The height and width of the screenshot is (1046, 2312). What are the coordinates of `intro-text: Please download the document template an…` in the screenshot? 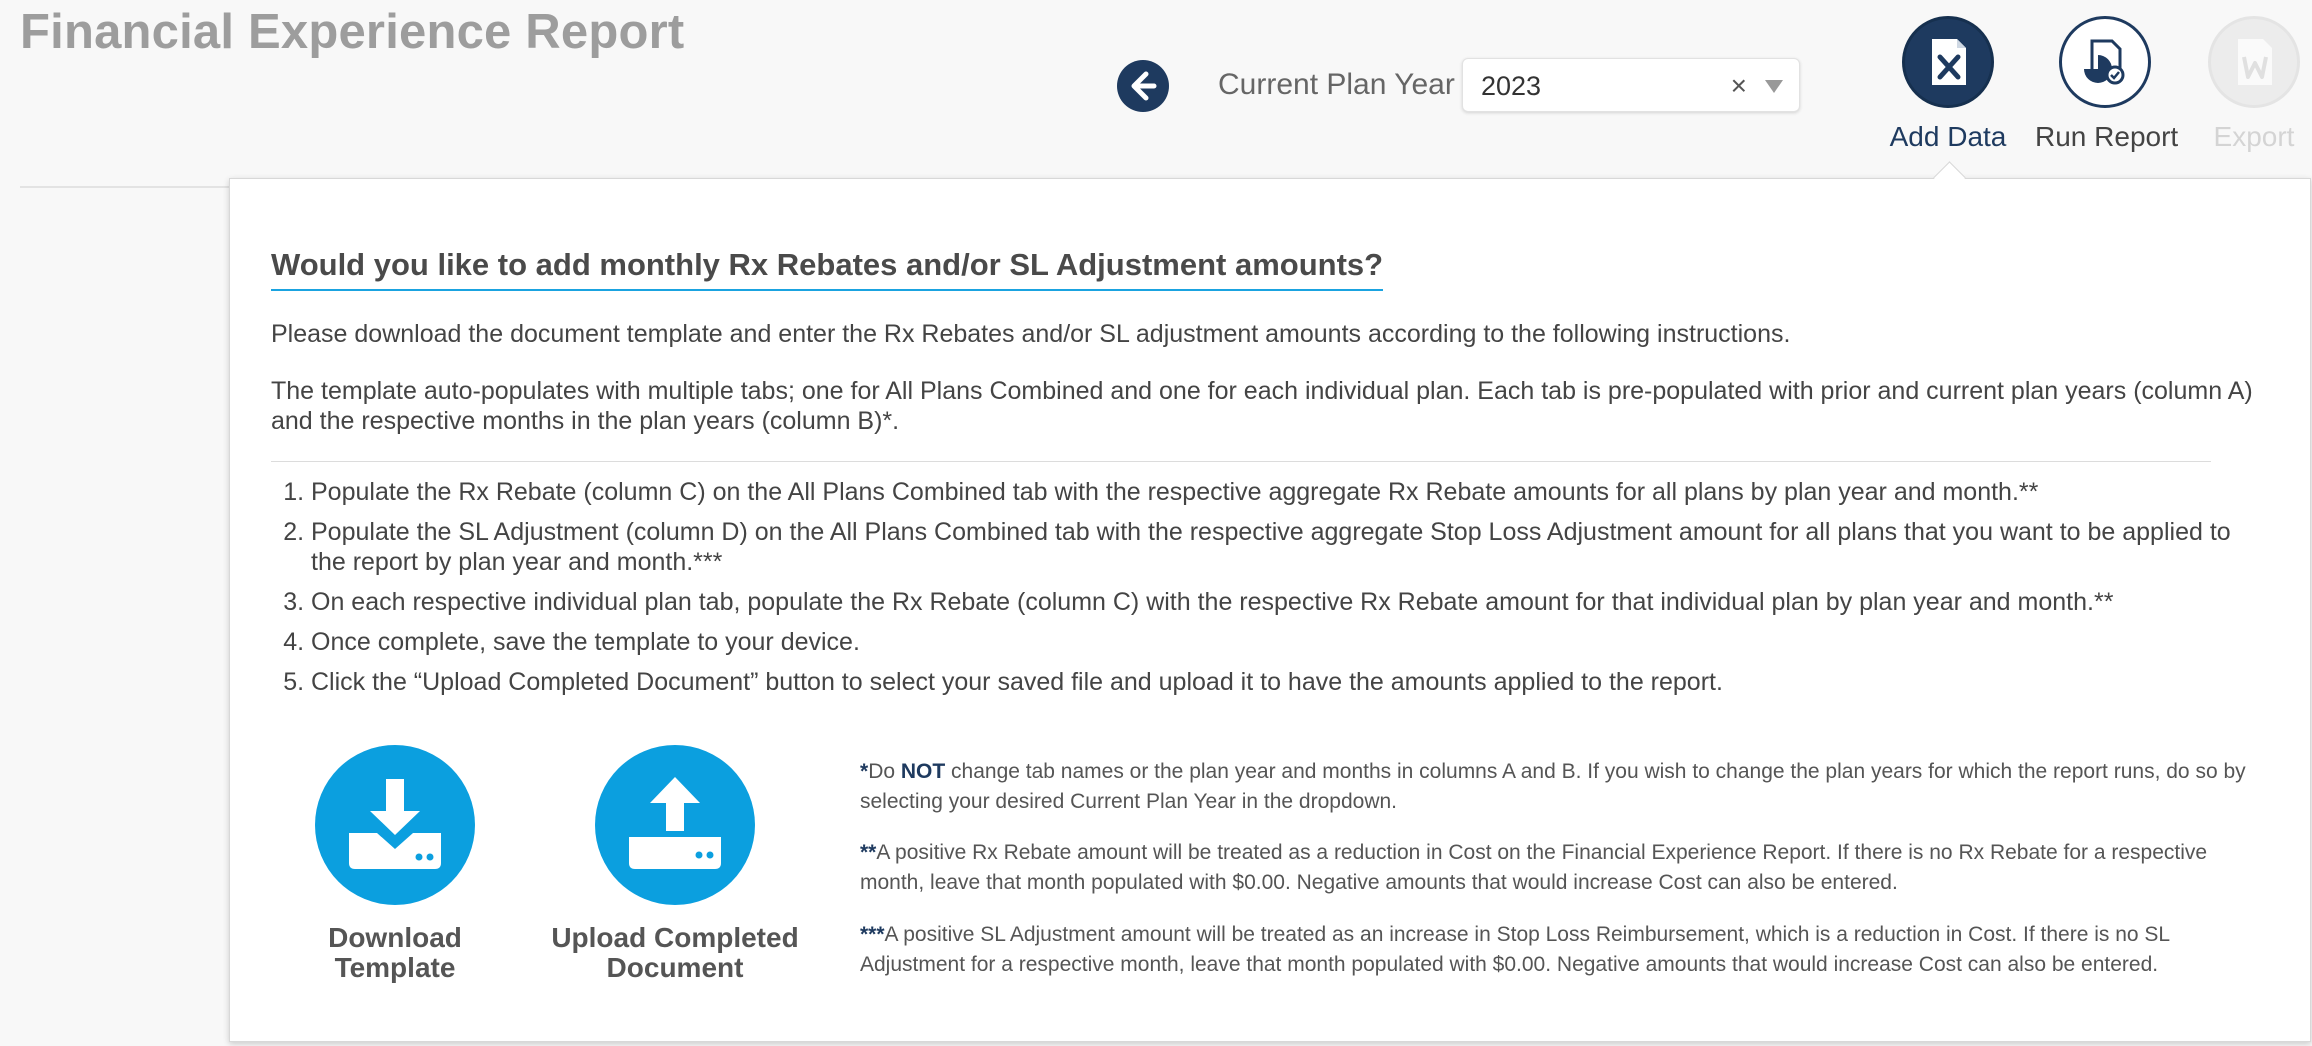 It's located at (1031, 334).